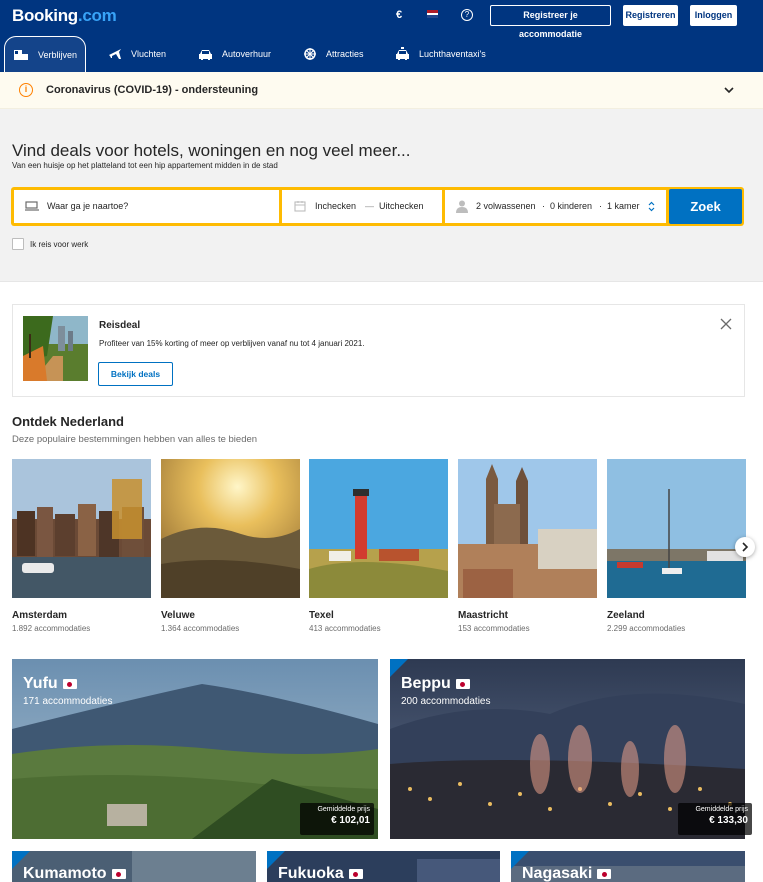  I want to click on nav-item-flights: Vluchten, so click(137, 54).